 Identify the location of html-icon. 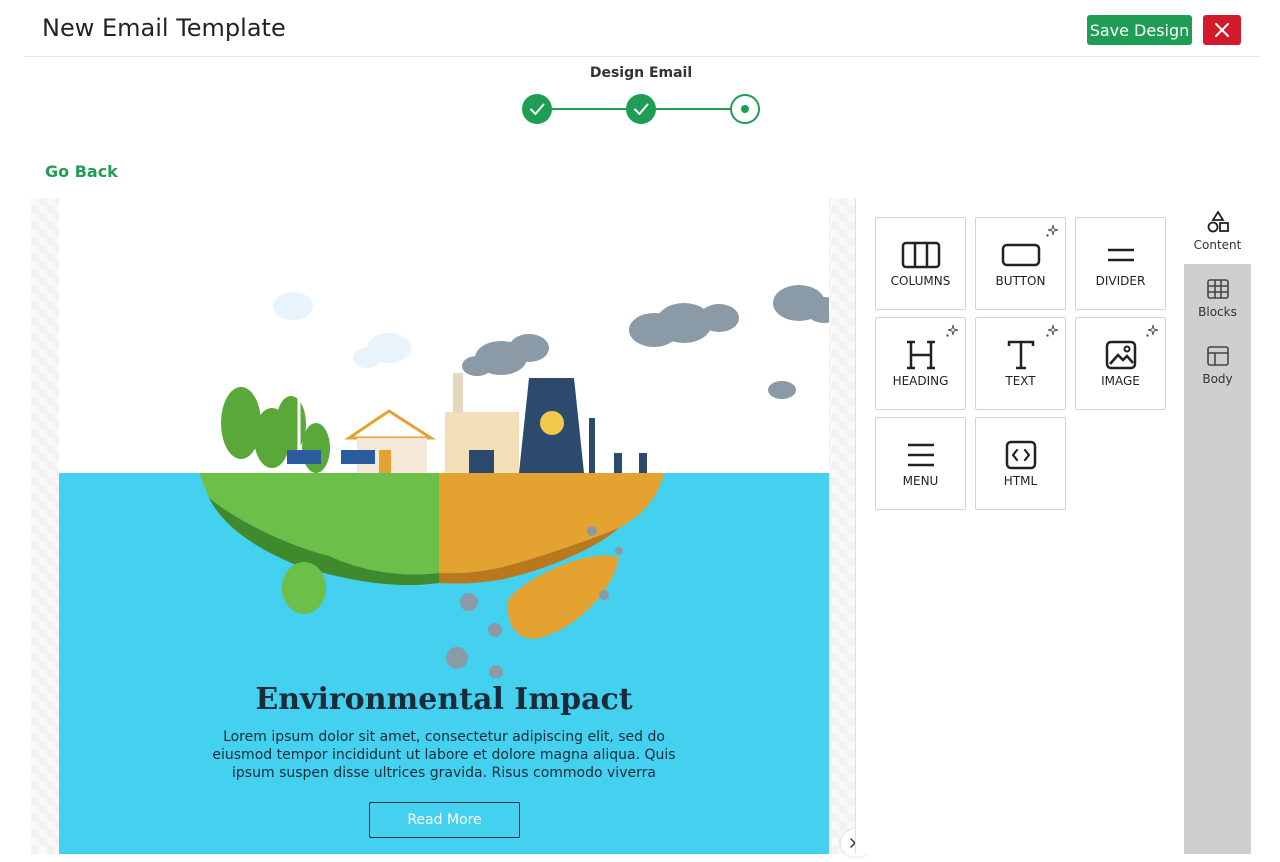
(1021, 455).